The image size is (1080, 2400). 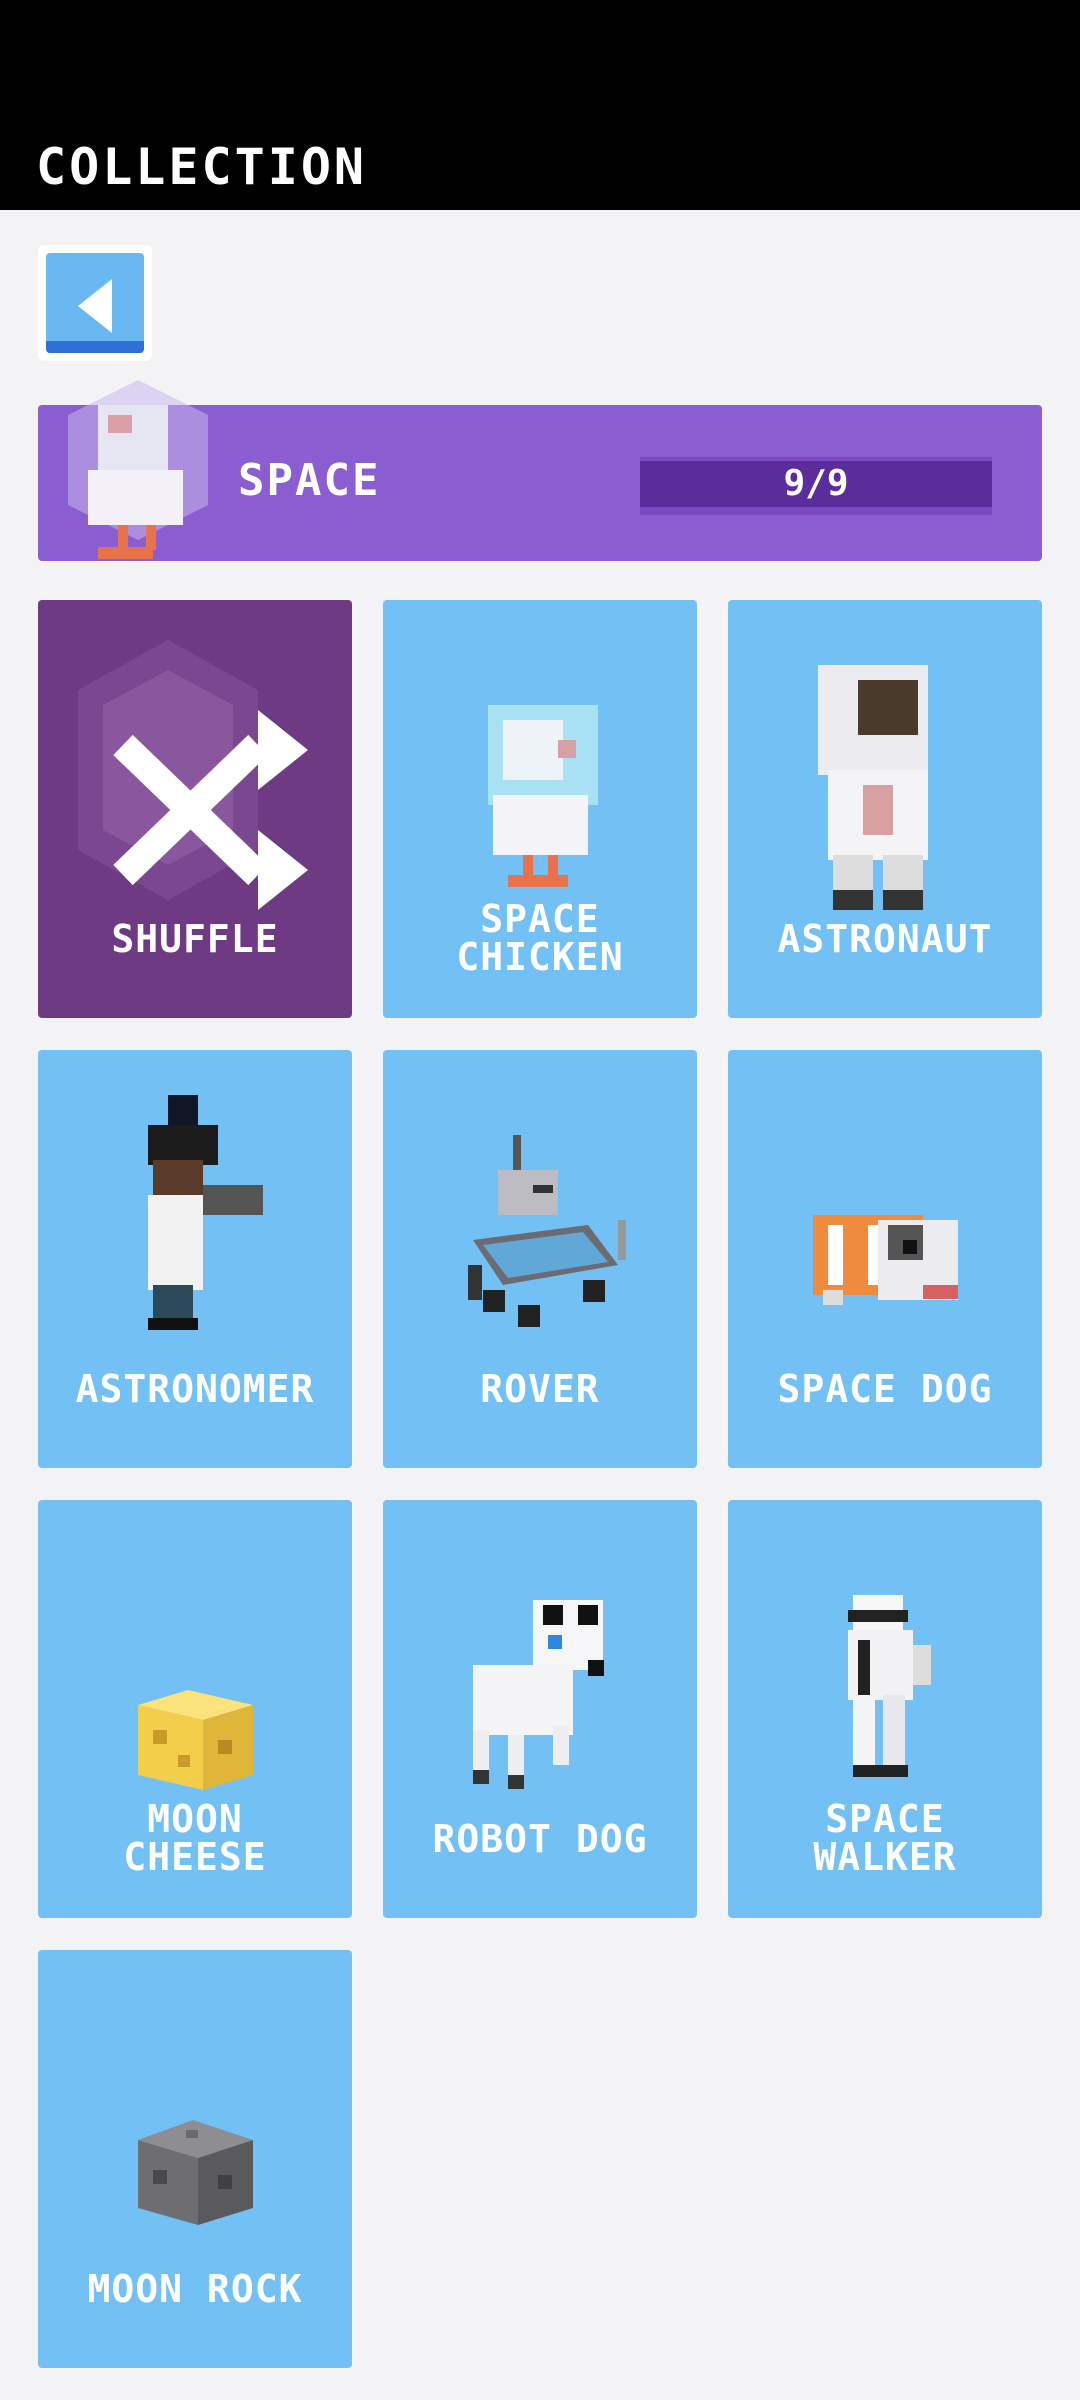 I want to click on card-label: MOON CHEESE, so click(x=195, y=1838).